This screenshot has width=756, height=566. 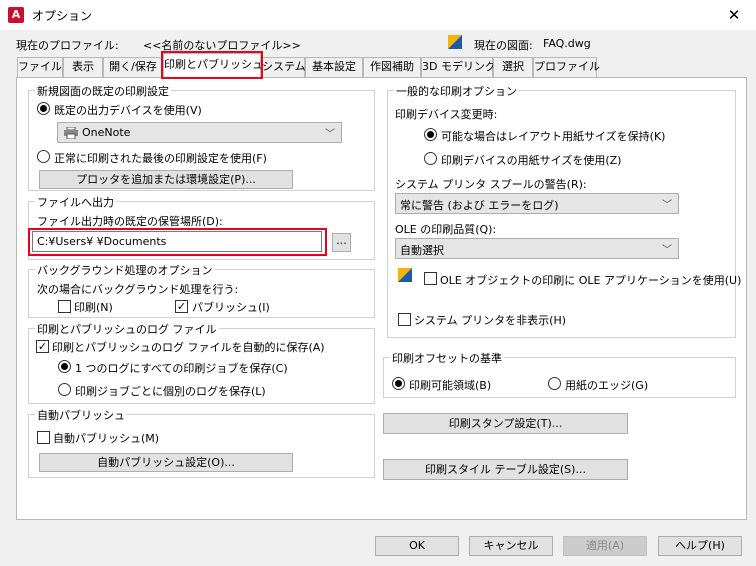 What do you see at coordinates (458, 67) in the screenshot?
I see `tab-3d-modeling: 3D モデリング` at bounding box center [458, 67].